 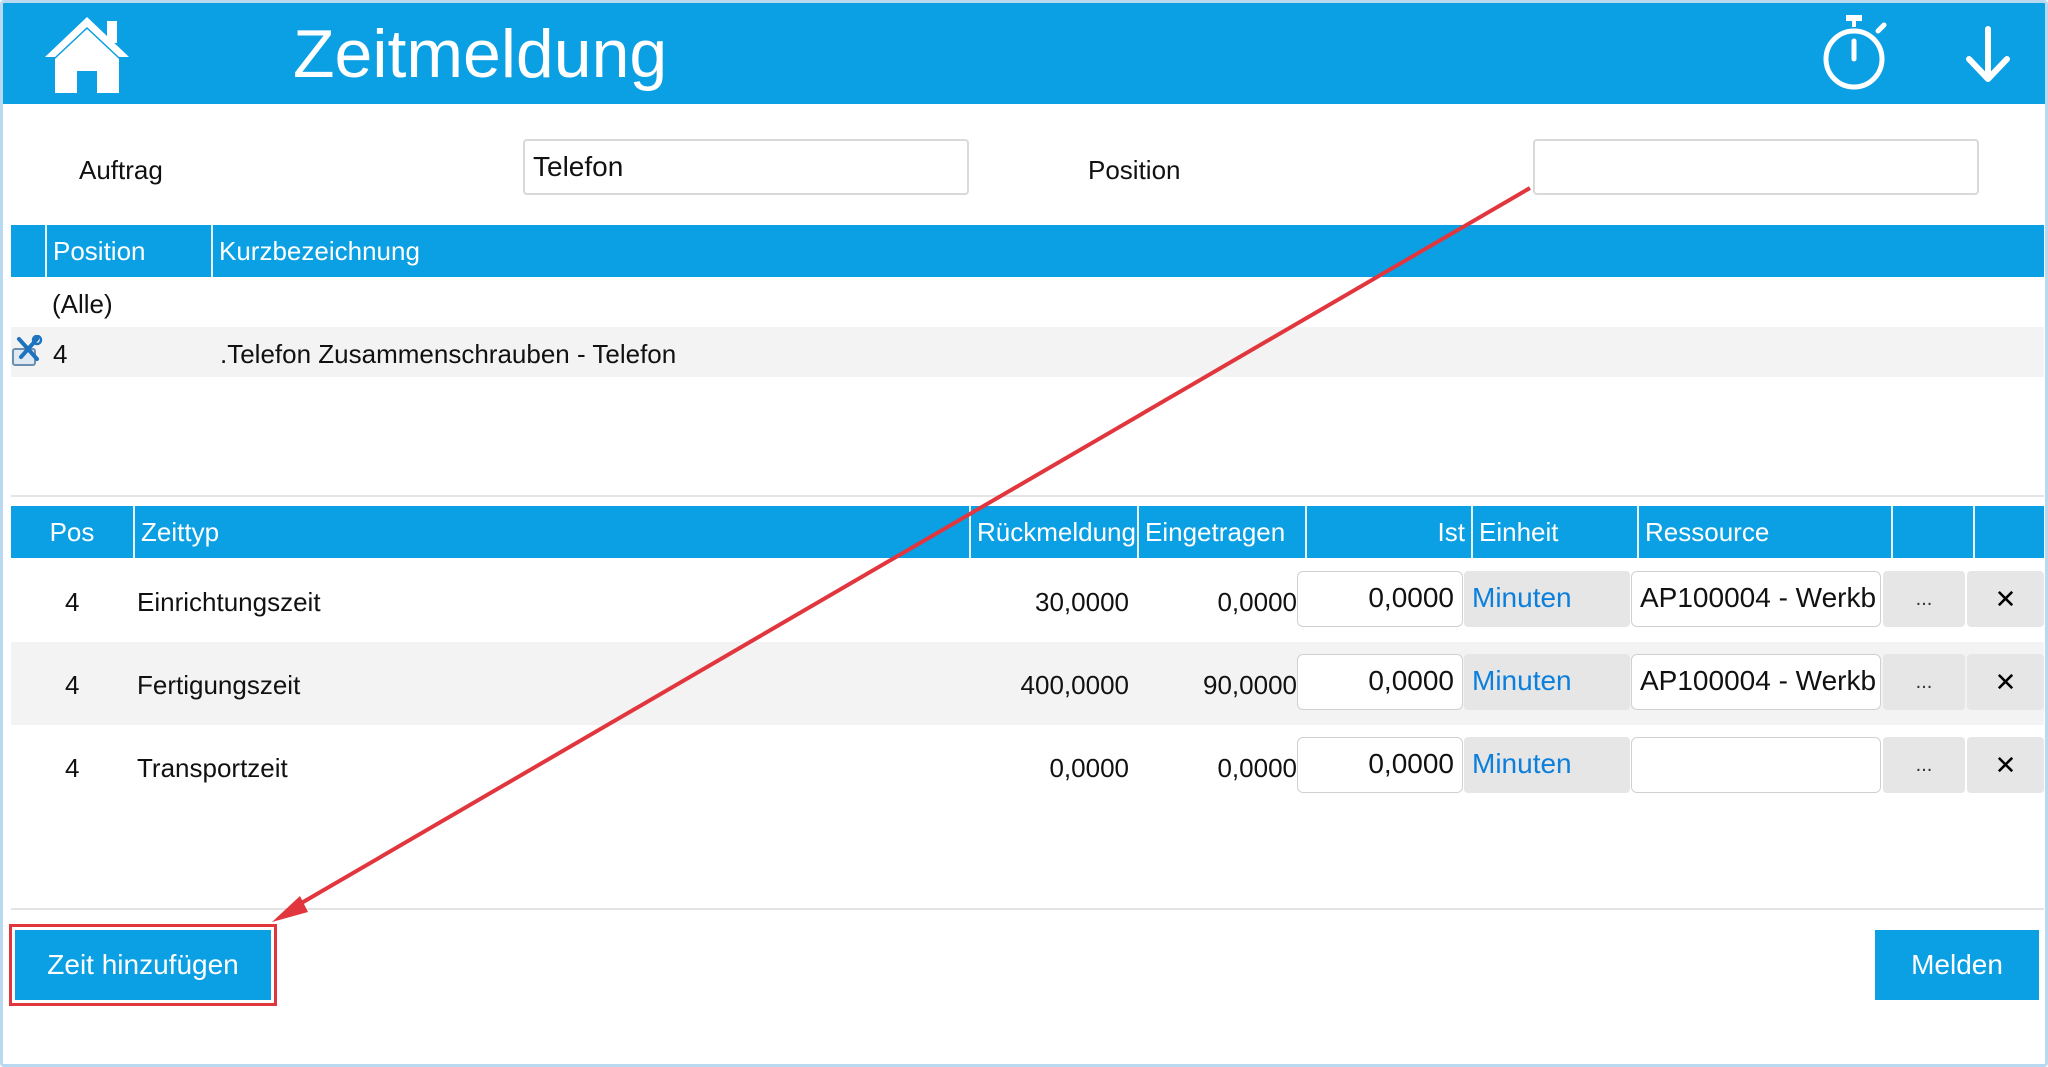 I want to click on row-zeittyp: Transportzeit, so click(x=212, y=768).